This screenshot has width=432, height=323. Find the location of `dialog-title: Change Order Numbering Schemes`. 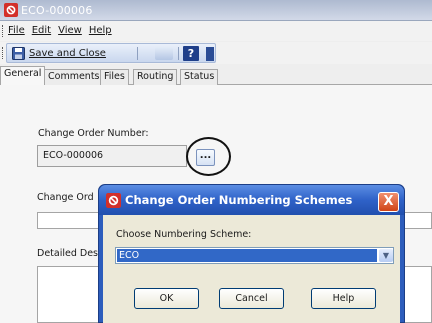

dialog-title: Change Order Numbering Schemes is located at coordinates (239, 200).